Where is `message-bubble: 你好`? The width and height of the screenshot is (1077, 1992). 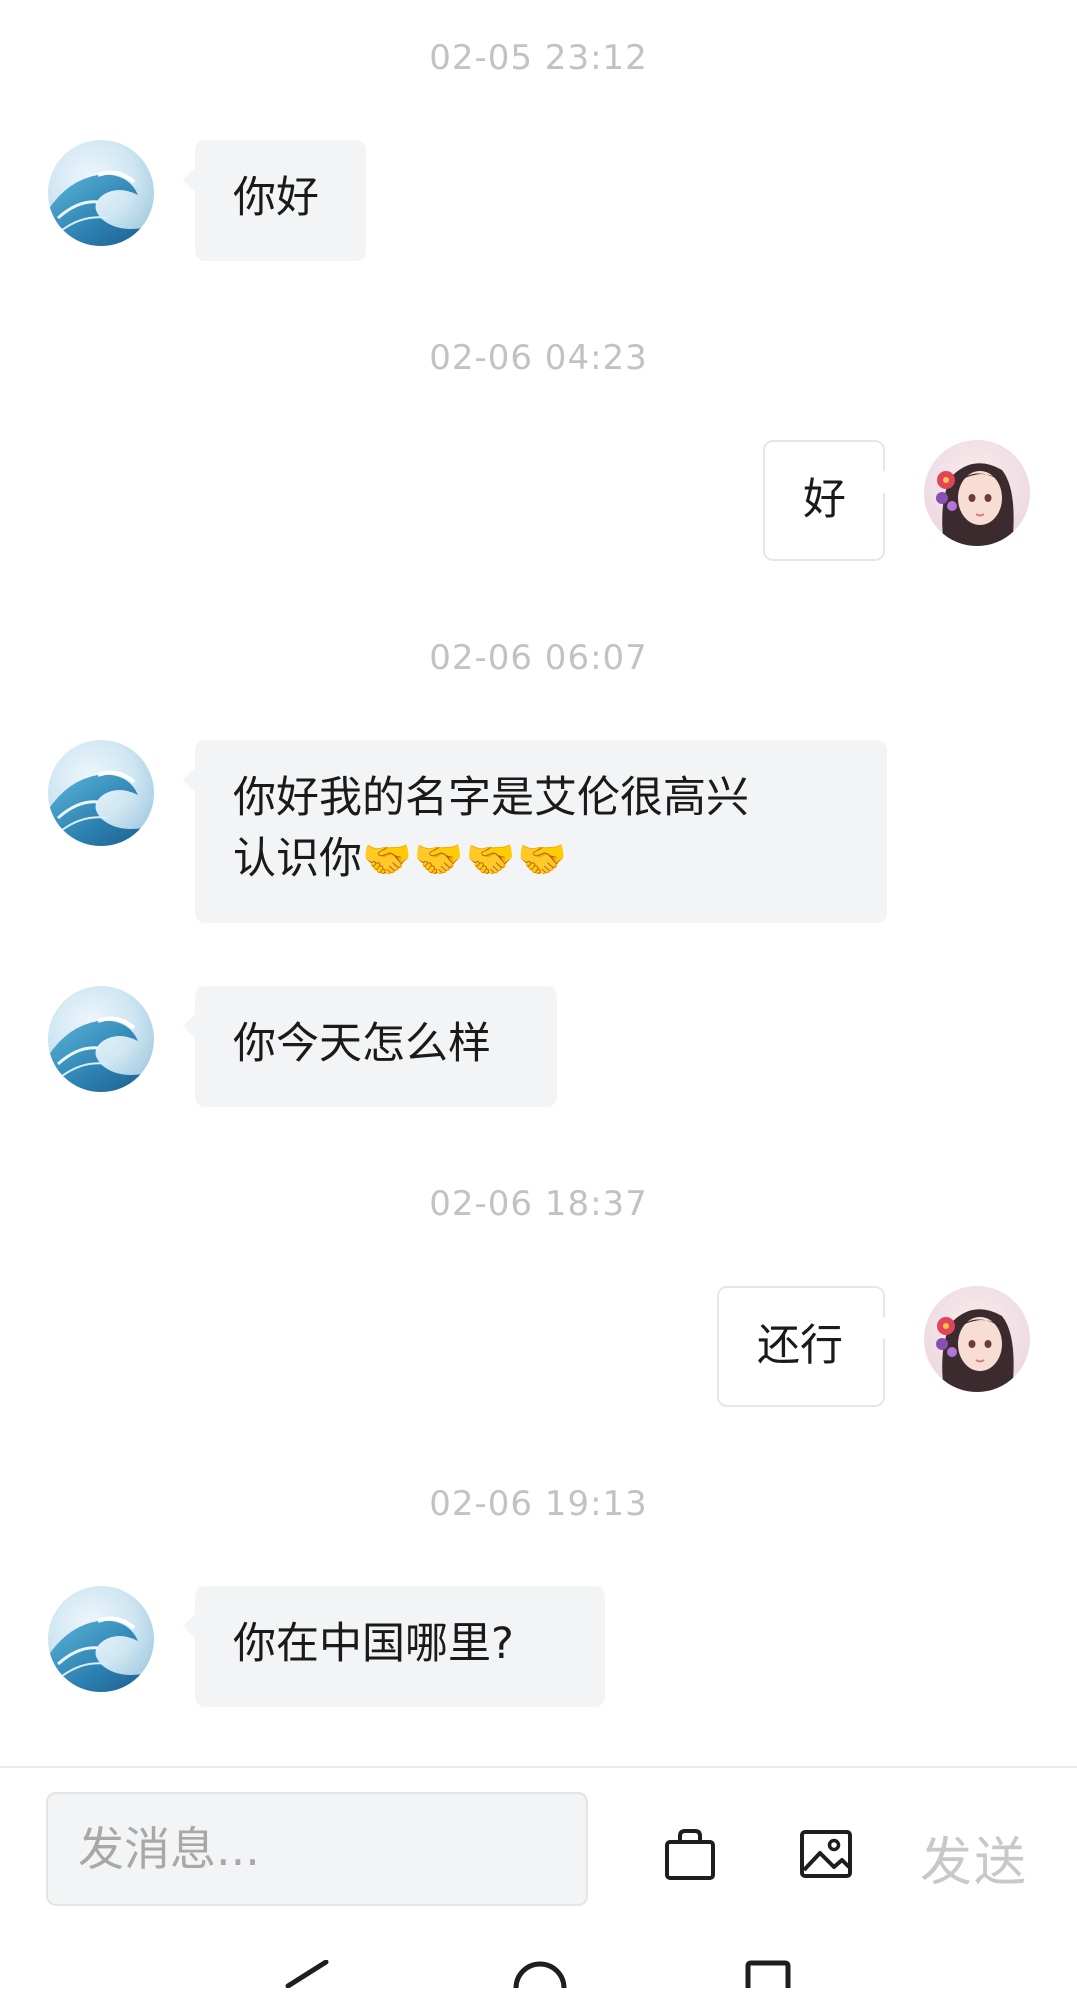 message-bubble: 你好 is located at coordinates (274, 200).